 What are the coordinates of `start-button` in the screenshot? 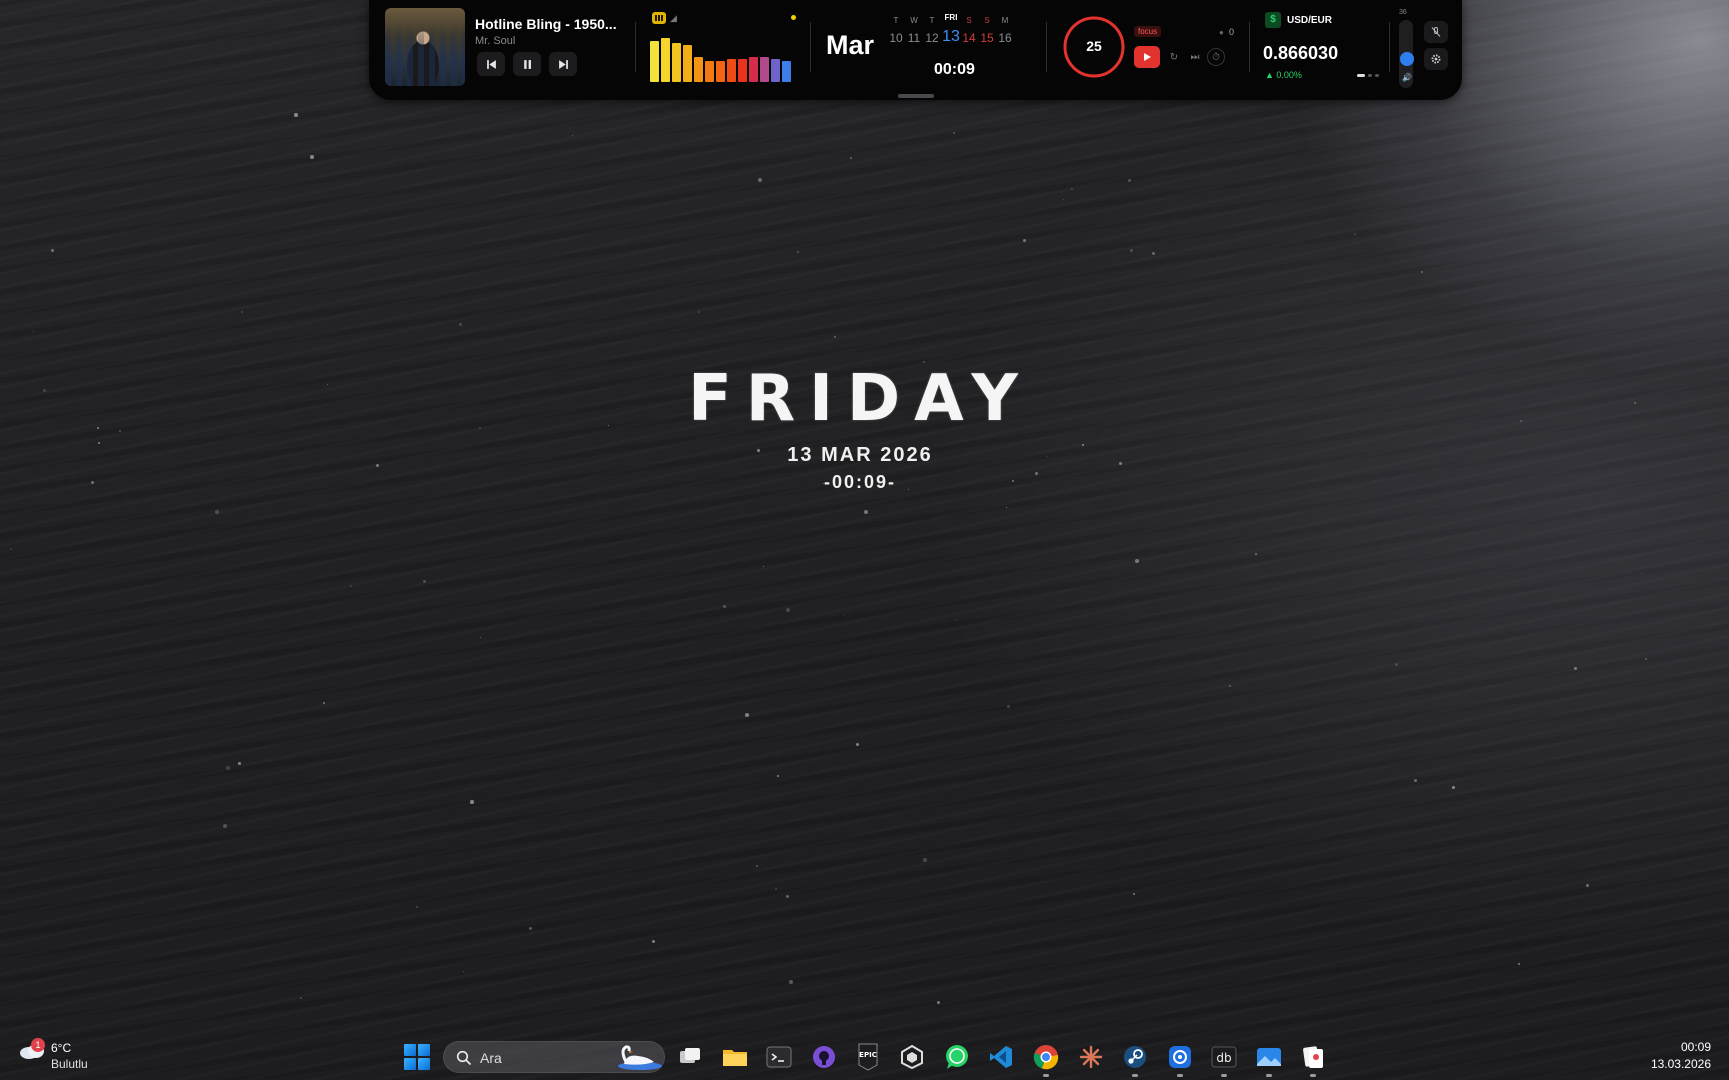 It's located at (417, 1057).